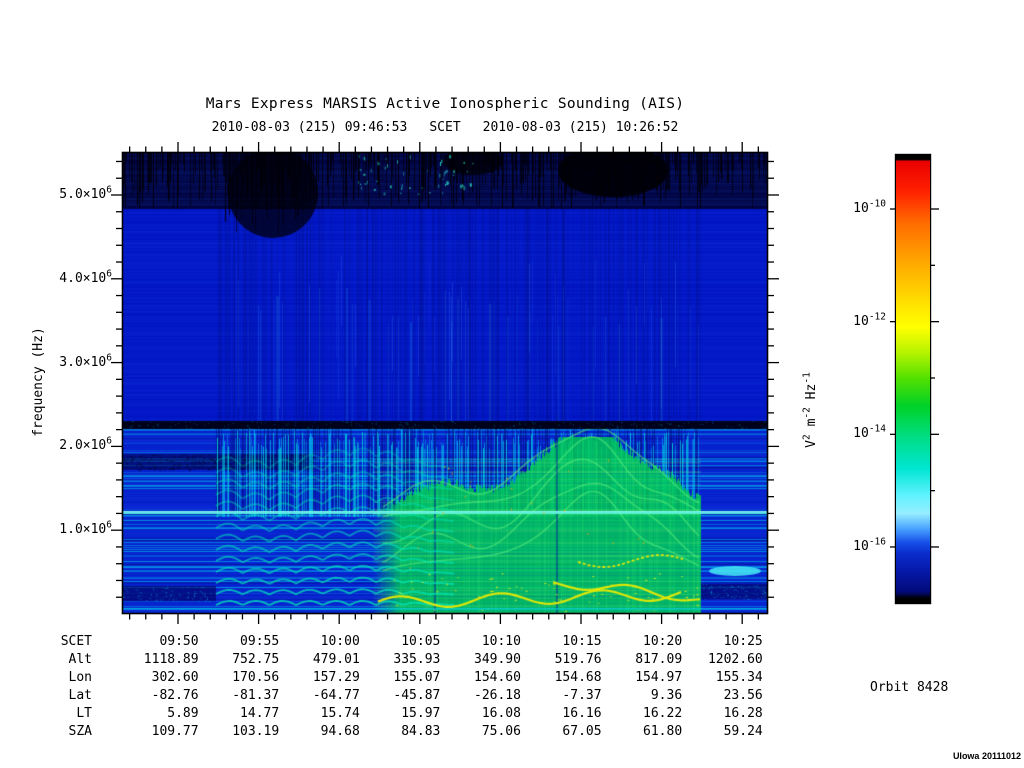 The image size is (1024, 768). What do you see at coordinates (909, 687) in the screenshot?
I see `orbit-label: Orbit 8428` at bounding box center [909, 687].